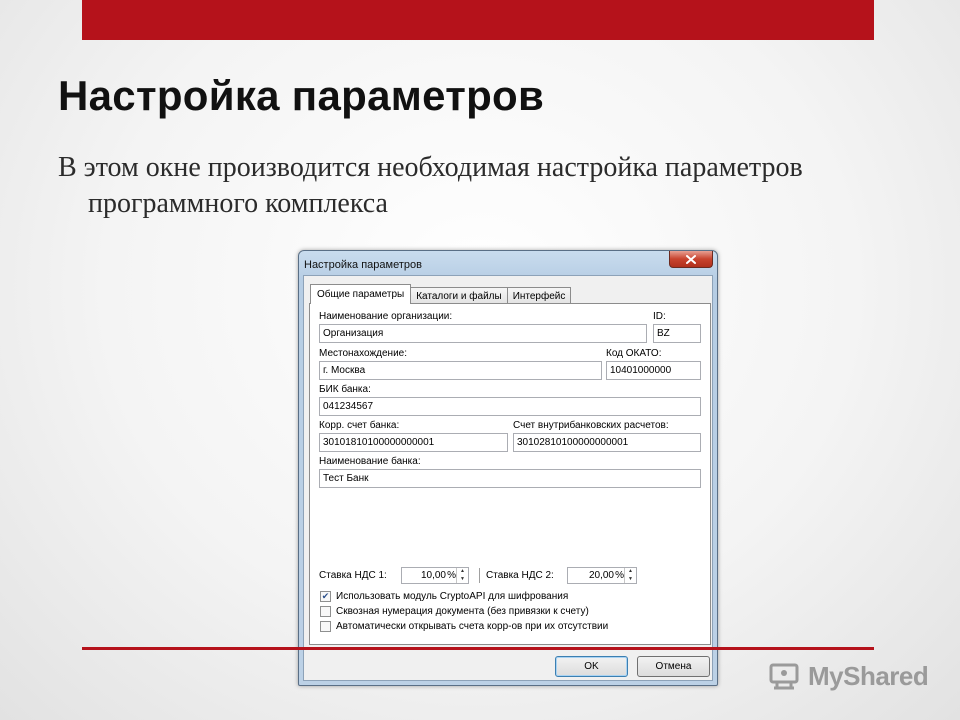 The height and width of the screenshot is (720, 960). I want to click on bottom-accent-line, so click(478, 648).